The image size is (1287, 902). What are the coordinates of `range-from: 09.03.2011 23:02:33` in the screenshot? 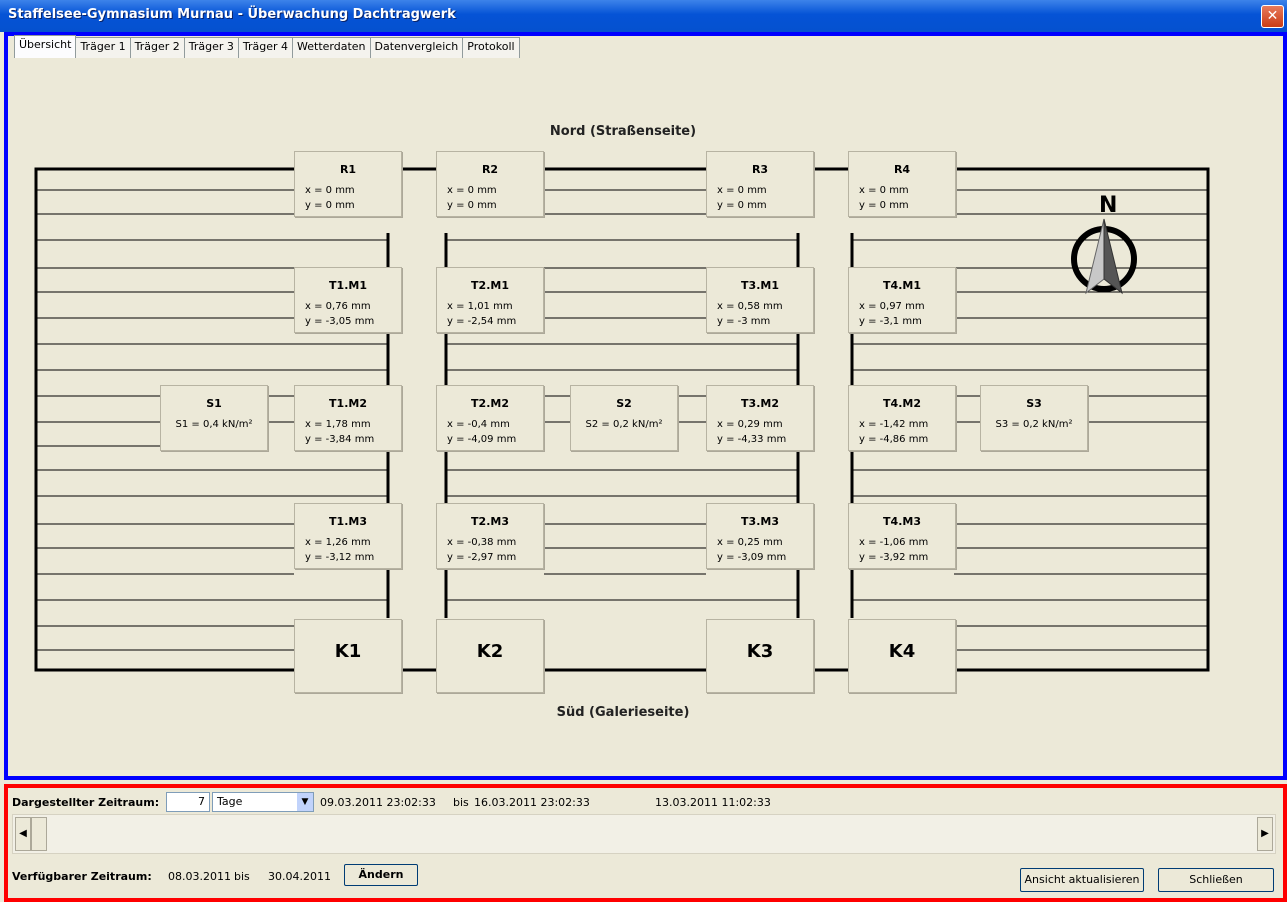 It's located at (378, 802).